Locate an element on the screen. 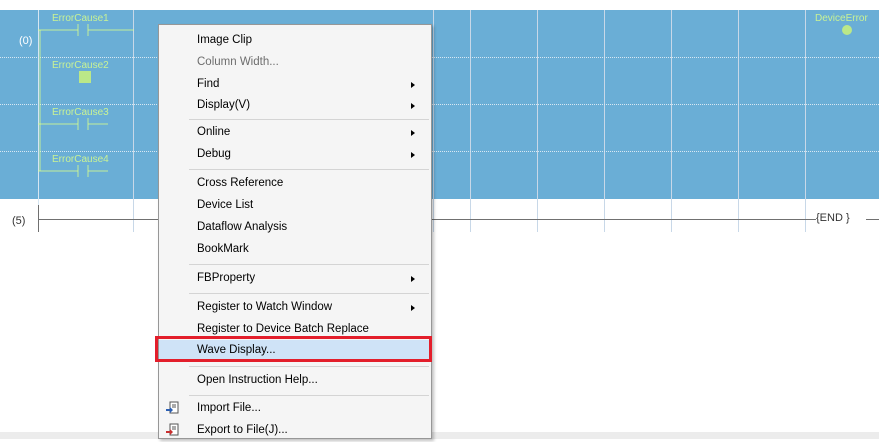 This screenshot has width=879, height=442. menu-item-find: Find is located at coordinates (295, 85).